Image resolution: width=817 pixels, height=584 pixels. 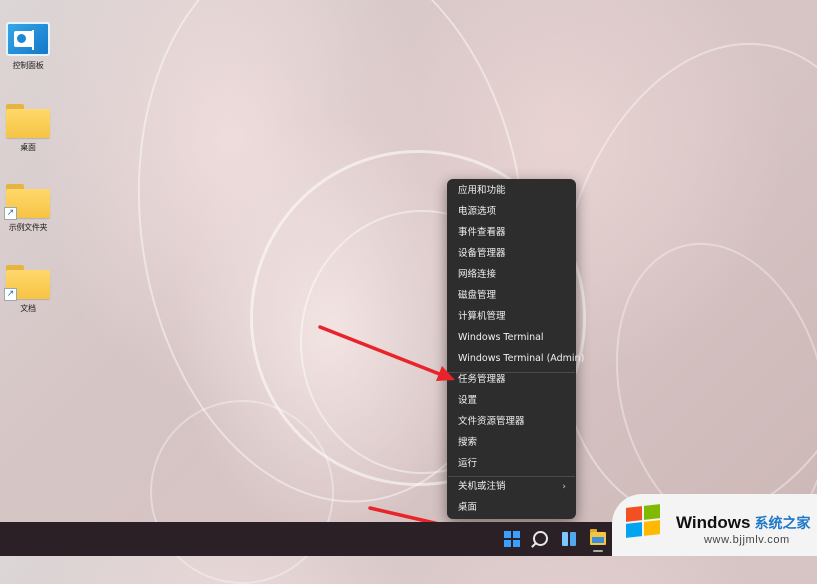 What do you see at coordinates (28, 39) in the screenshot?
I see `control-panel-icon` at bounding box center [28, 39].